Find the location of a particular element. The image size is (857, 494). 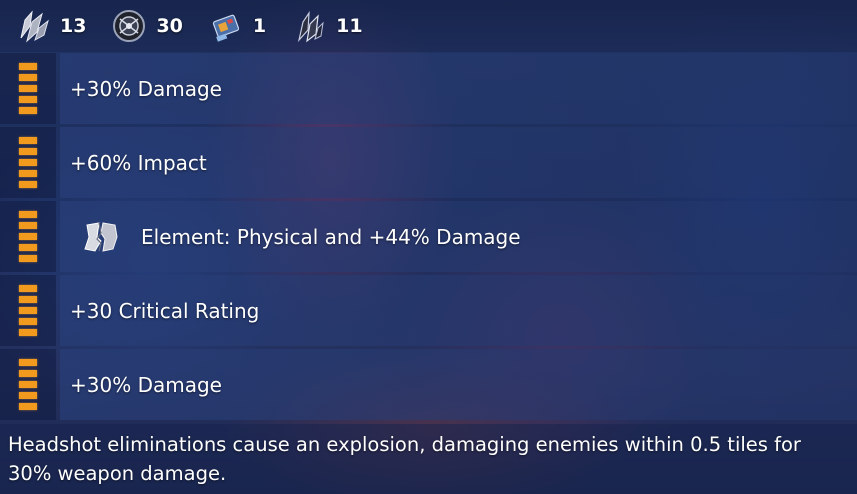

perk-row: +30 Critical Rating is located at coordinates (428, 310).